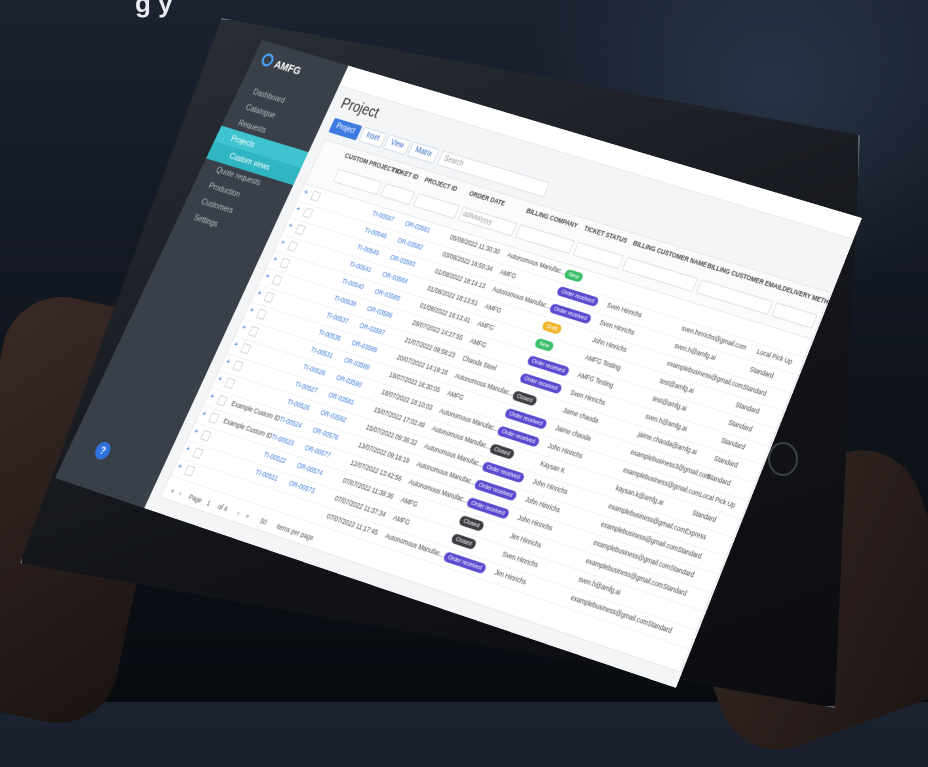 Image resolution: width=928 pixels, height=767 pixels. What do you see at coordinates (180, 493) in the screenshot?
I see `prev-page-button: ‹` at bounding box center [180, 493].